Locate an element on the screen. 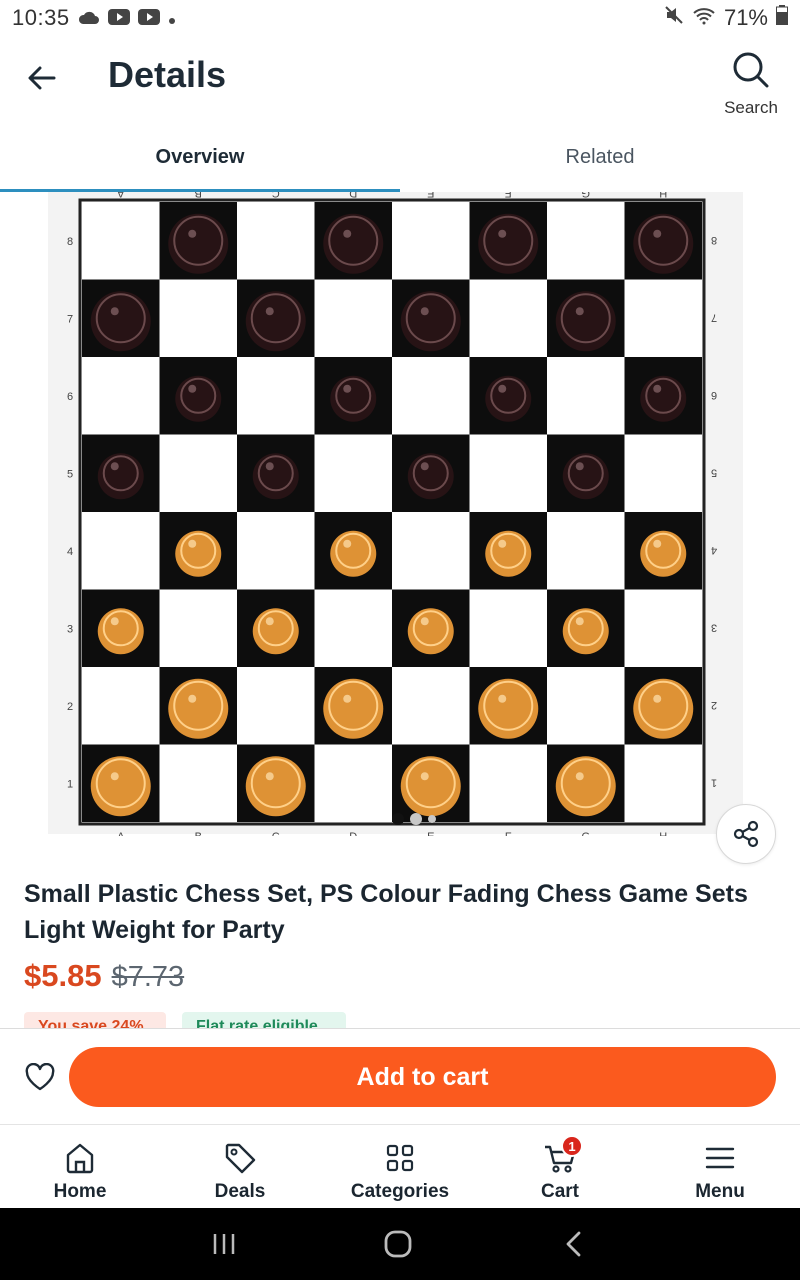 This screenshot has height=1280, width=800. bottom-nav: Home Deals Categories 1 Cart Menu is located at coordinates (400, 1166).